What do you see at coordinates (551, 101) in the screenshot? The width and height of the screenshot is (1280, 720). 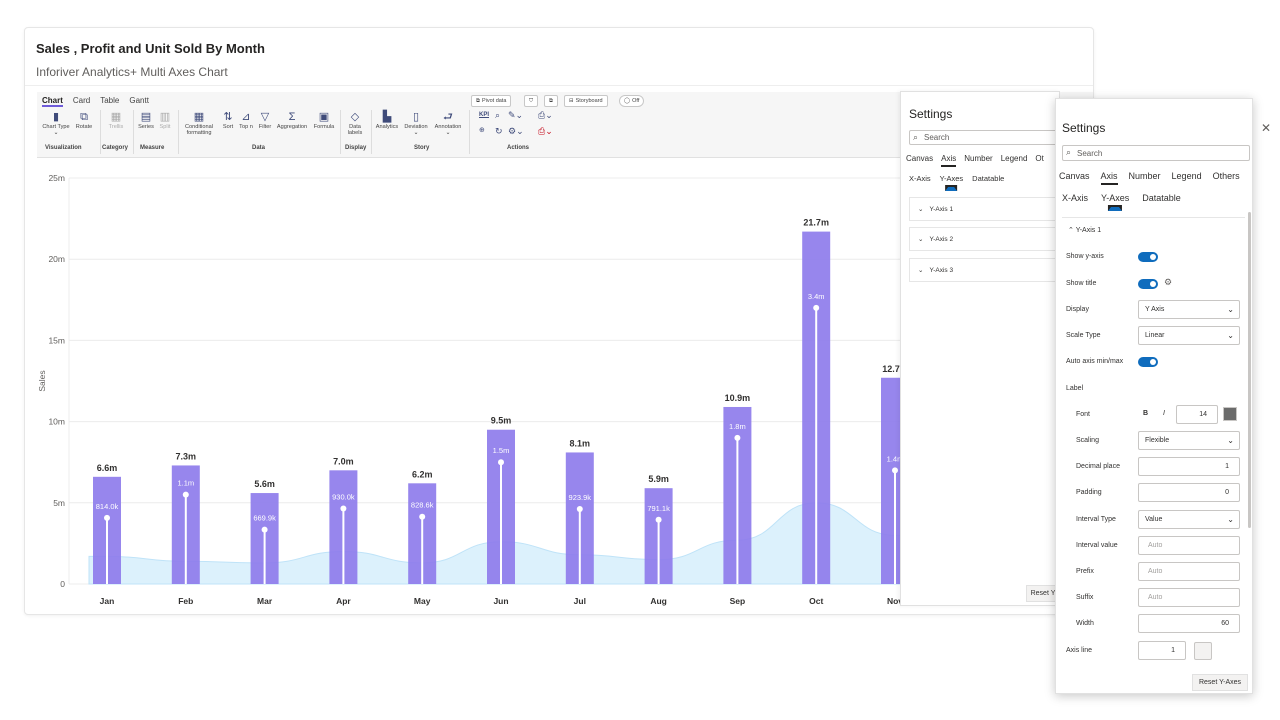 I see `format-action-button: ⧉` at bounding box center [551, 101].